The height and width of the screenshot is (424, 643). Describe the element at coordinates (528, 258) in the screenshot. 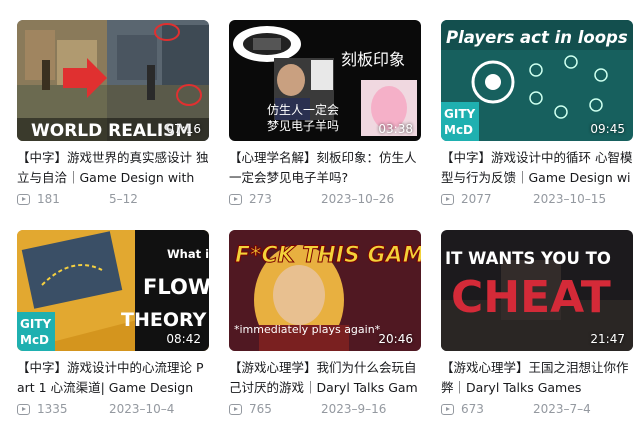

I see `svg-text: IT WANTS YOU TO` at that location.